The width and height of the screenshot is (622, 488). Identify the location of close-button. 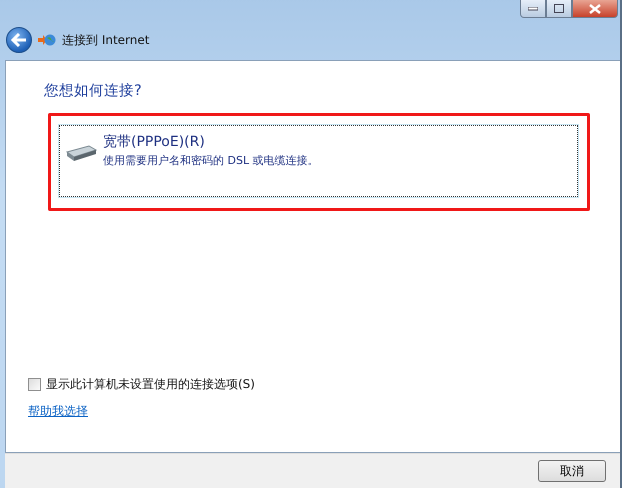
(595, 9).